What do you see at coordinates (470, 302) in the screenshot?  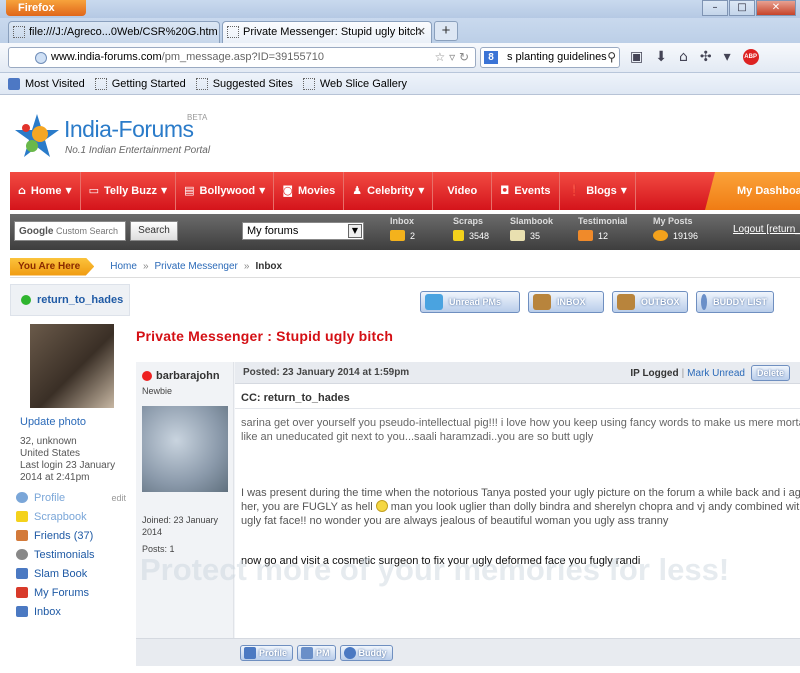 I see `unread-pms-button: Unread PMs` at bounding box center [470, 302].